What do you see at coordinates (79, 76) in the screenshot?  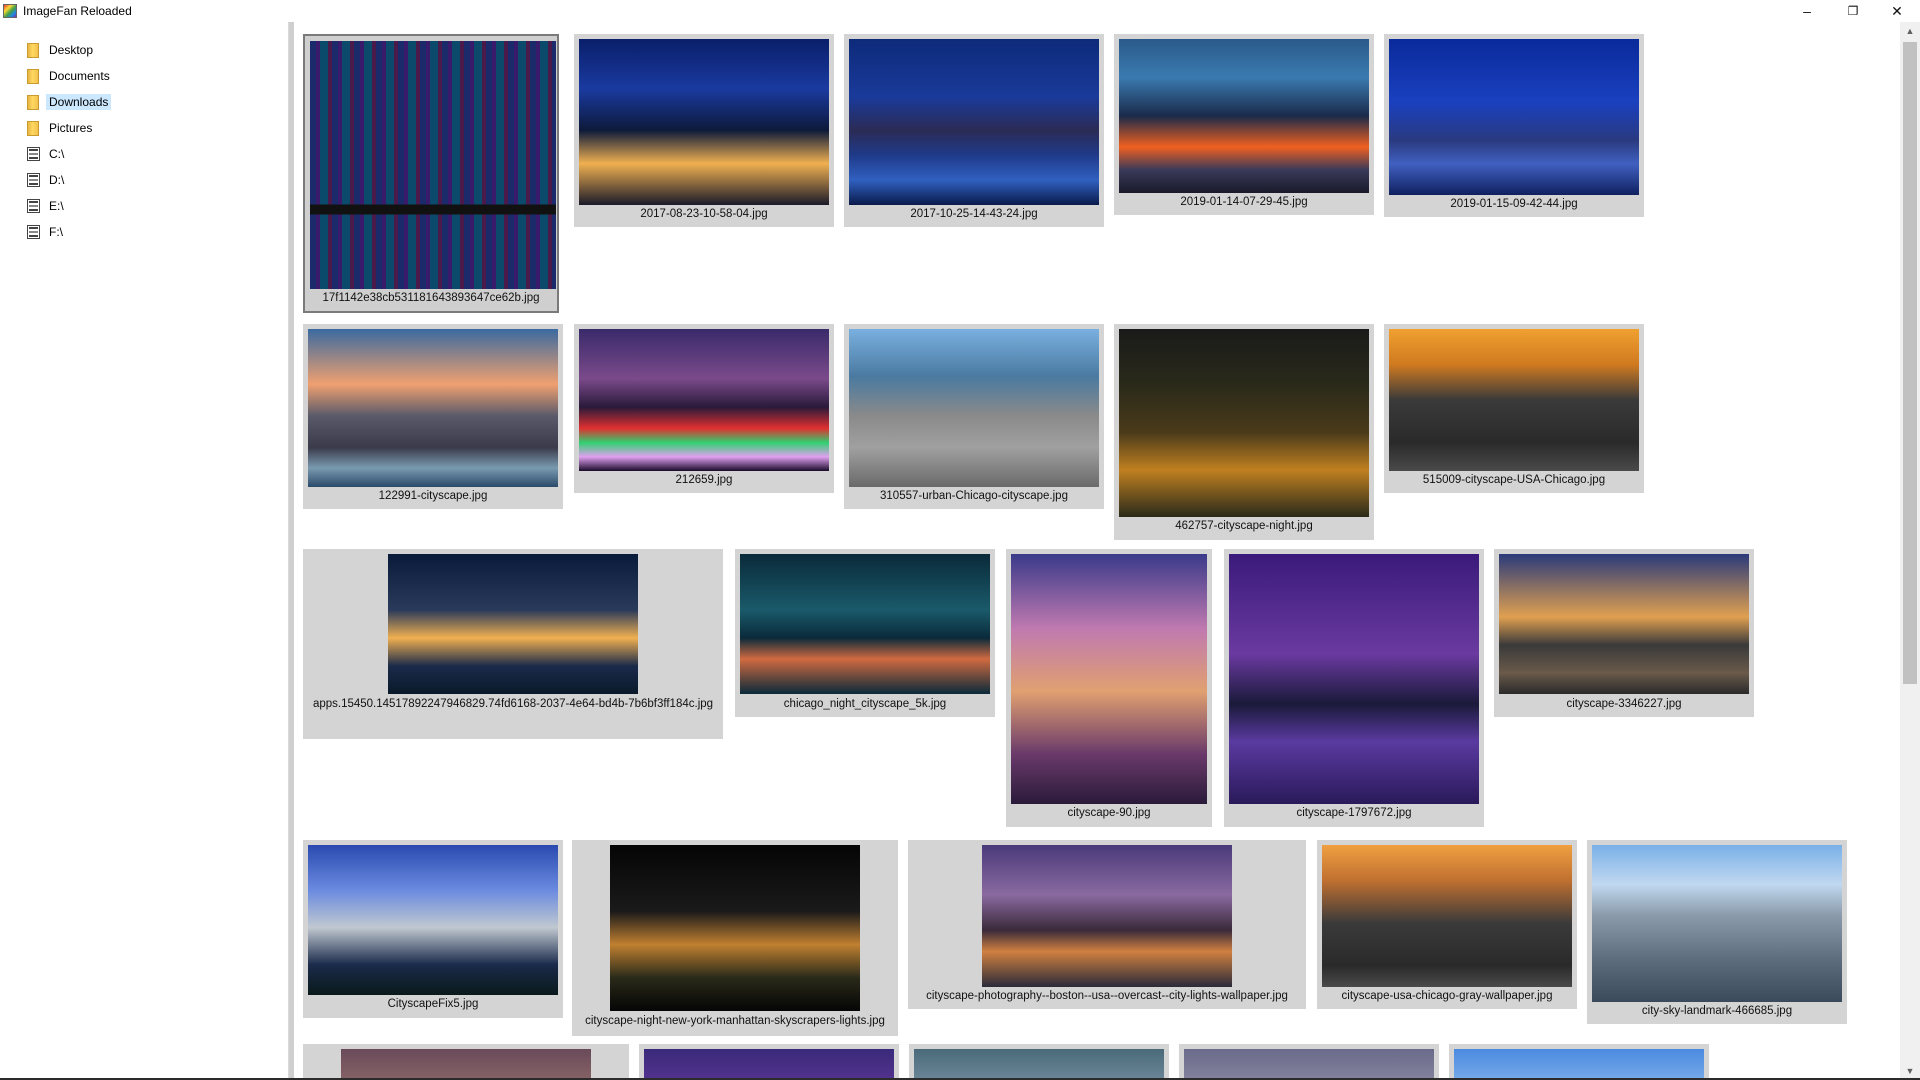 I see `tree-item-label: Documents` at bounding box center [79, 76].